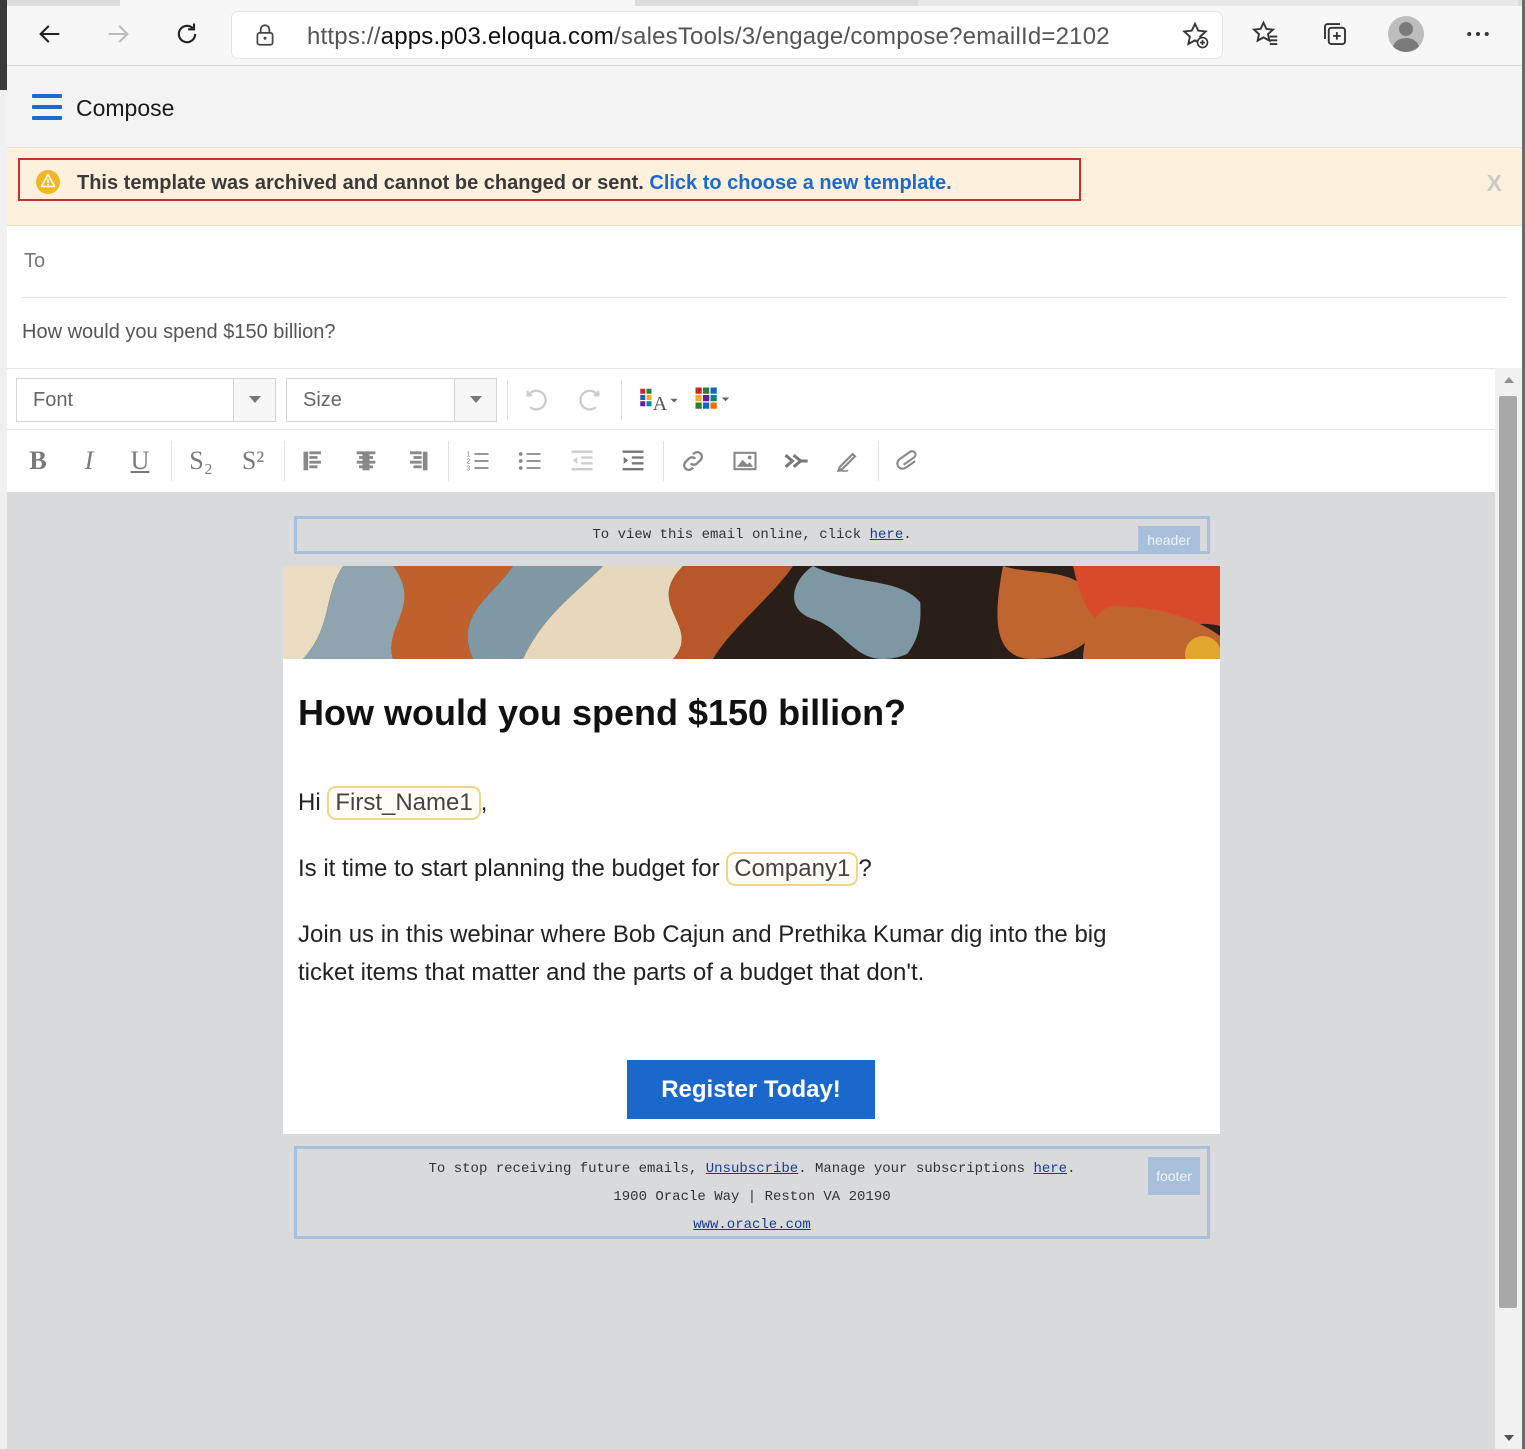 This screenshot has height=1449, width=1525. Describe the element at coordinates (48, 107) in the screenshot. I see `hamburger-menu-icon` at that location.